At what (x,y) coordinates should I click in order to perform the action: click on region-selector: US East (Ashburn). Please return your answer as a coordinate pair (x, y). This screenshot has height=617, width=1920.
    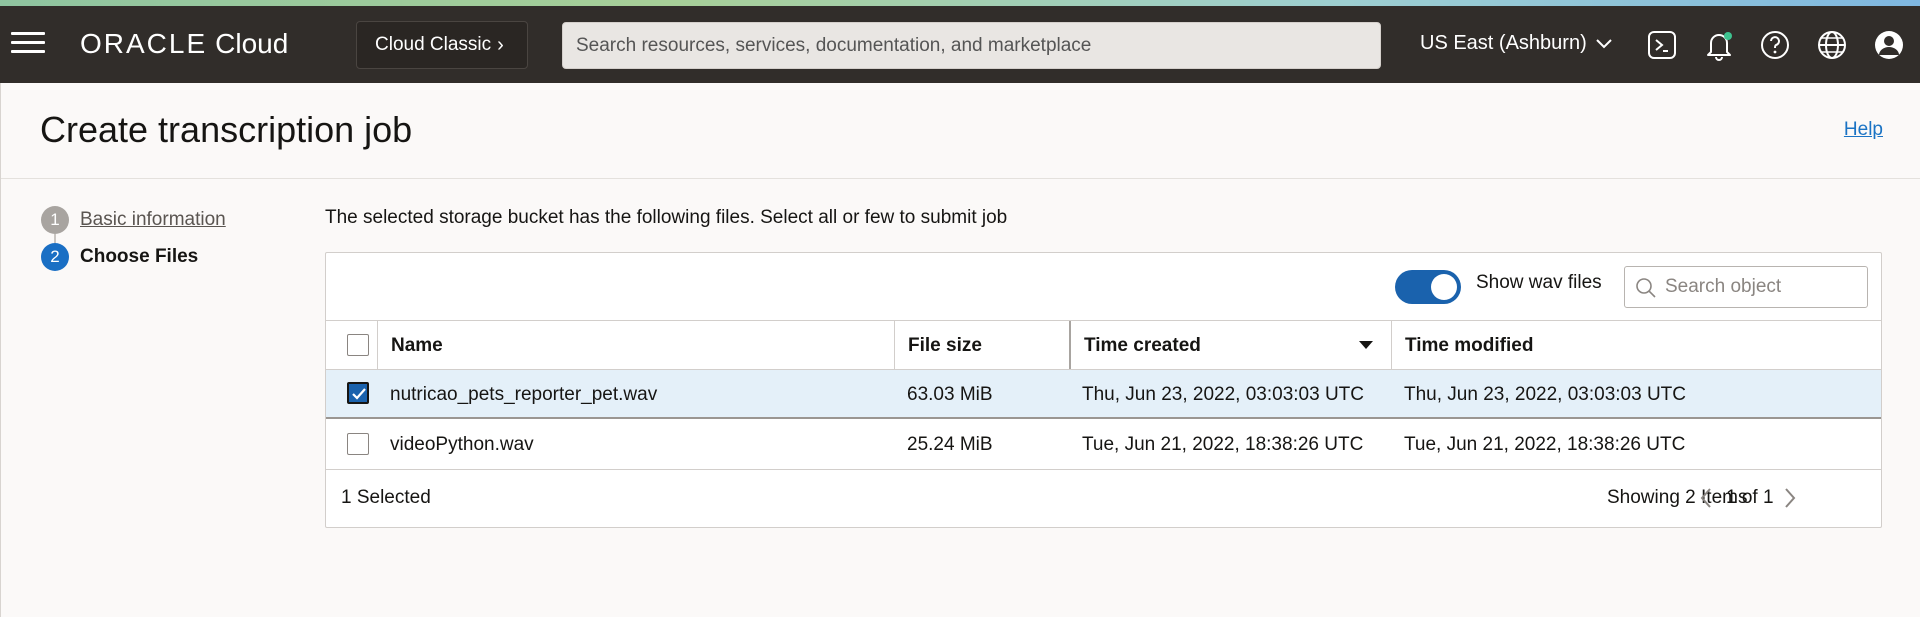
    Looking at the image, I should click on (1516, 43).